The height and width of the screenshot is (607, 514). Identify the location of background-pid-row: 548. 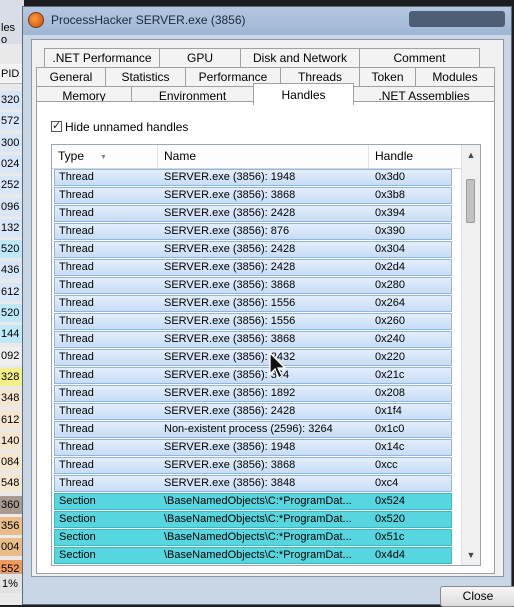
(12, 483).